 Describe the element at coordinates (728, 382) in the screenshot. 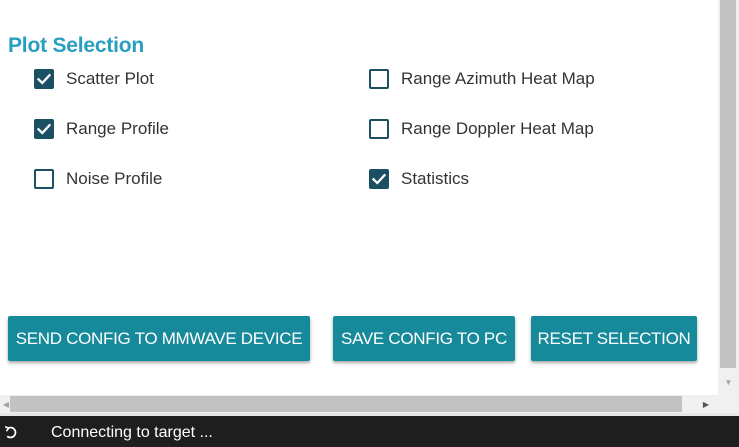

I see `scroll-down-arrow-icon: ▼` at that location.